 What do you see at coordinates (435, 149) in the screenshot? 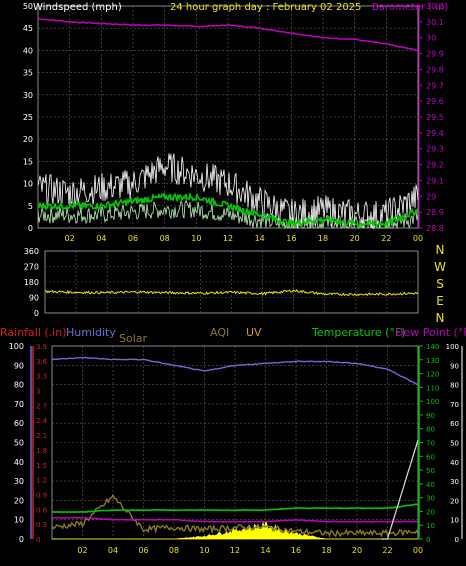
I see `barometer-tick-label: 29.3` at bounding box center [435, 149].